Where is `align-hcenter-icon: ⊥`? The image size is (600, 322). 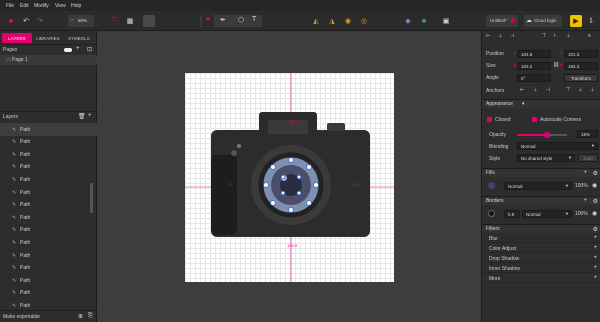 align-hcenter-icon: ⊥ is located at coordinates (500, 36).